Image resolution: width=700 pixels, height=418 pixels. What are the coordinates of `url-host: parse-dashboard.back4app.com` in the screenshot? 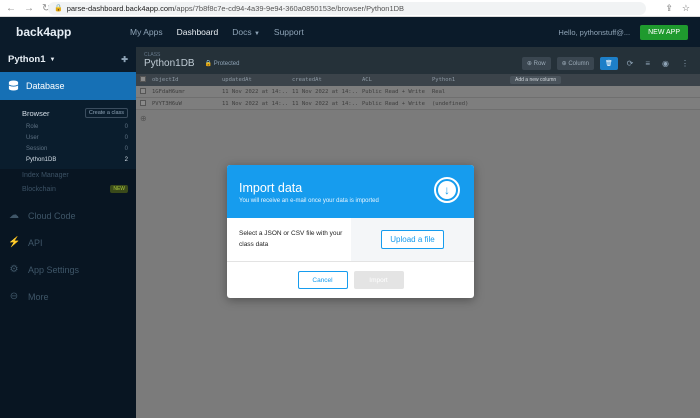 It's located at (120, 8).